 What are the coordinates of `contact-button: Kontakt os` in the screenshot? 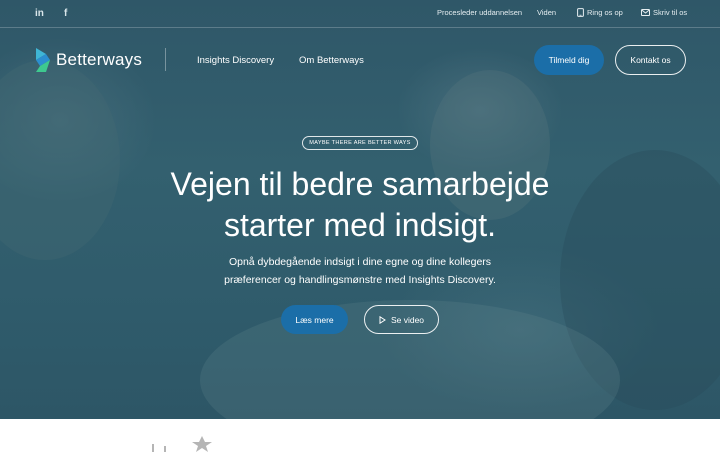 It's located at (650, 60).